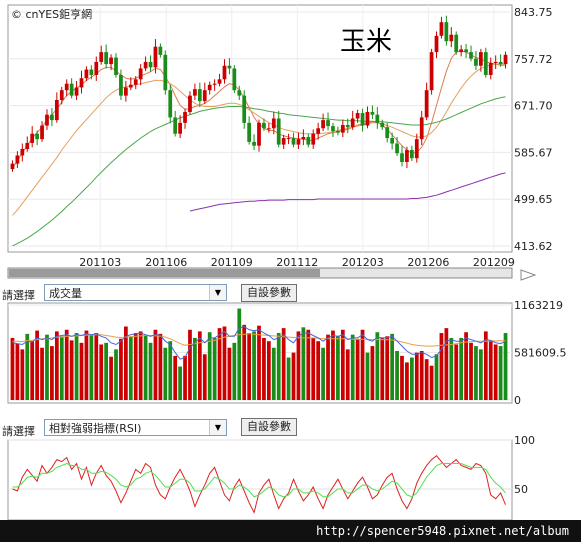  What do you see at coordinates (269, 427) in the screenshot?
I see `rsi-custom-params-button: 自設參數` at bounding box center [269, 427].